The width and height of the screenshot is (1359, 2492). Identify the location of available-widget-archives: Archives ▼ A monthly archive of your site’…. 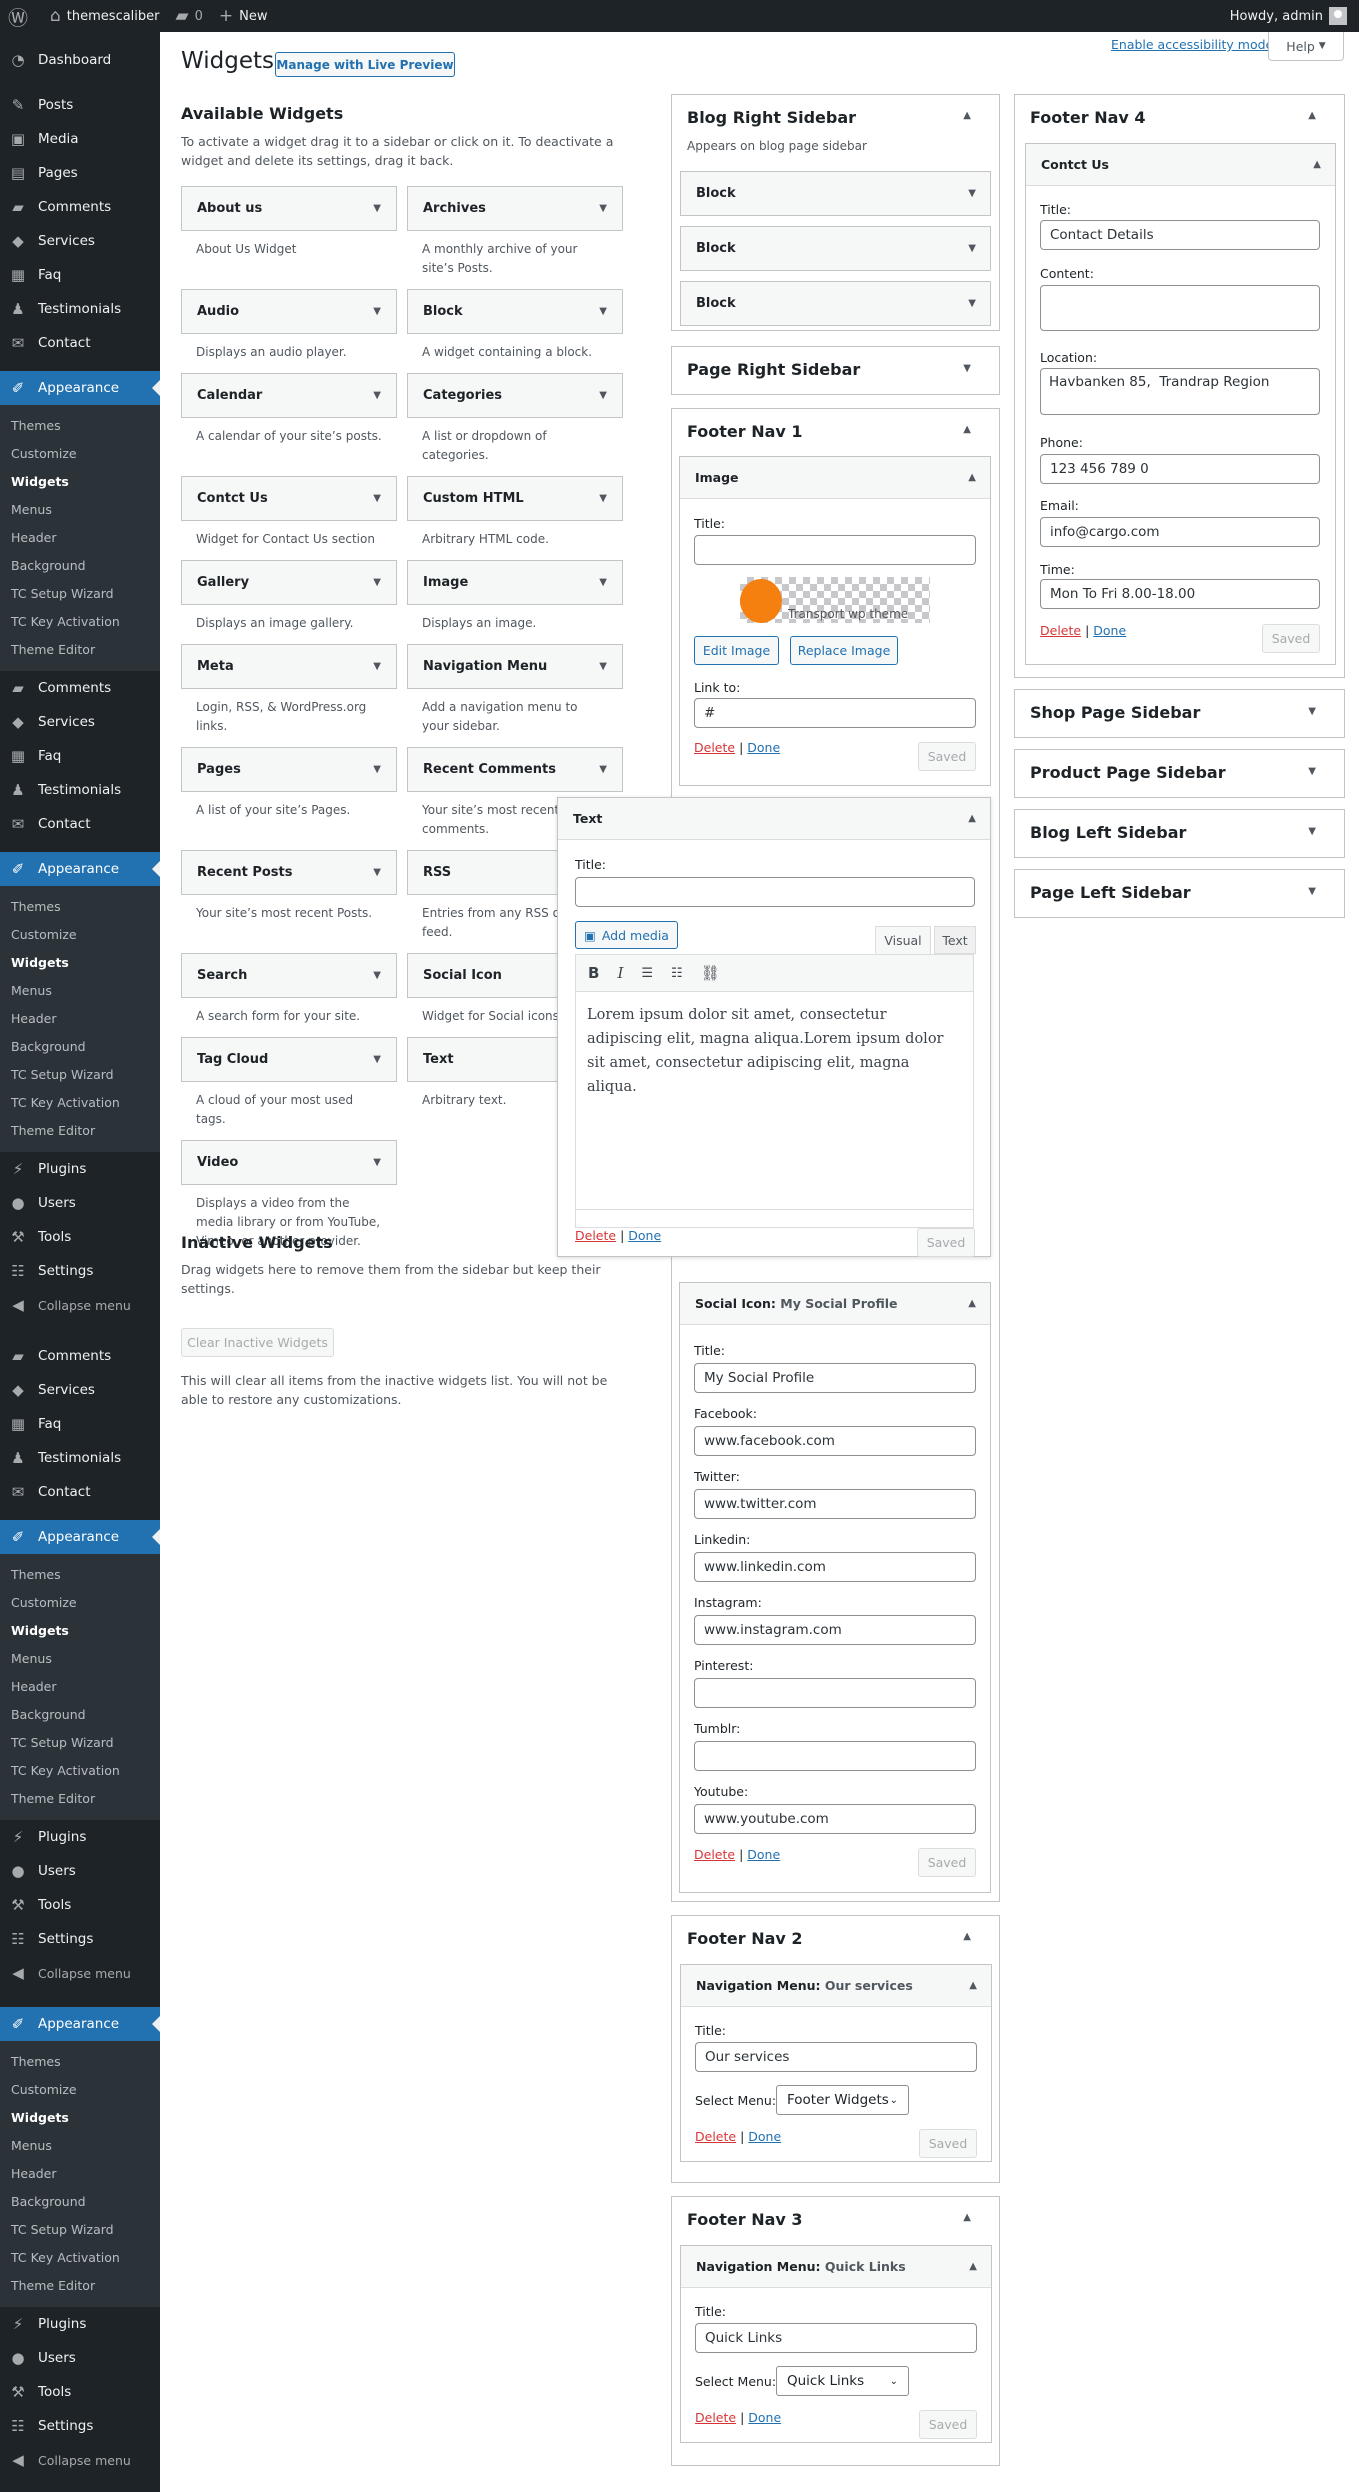
(515, 237).